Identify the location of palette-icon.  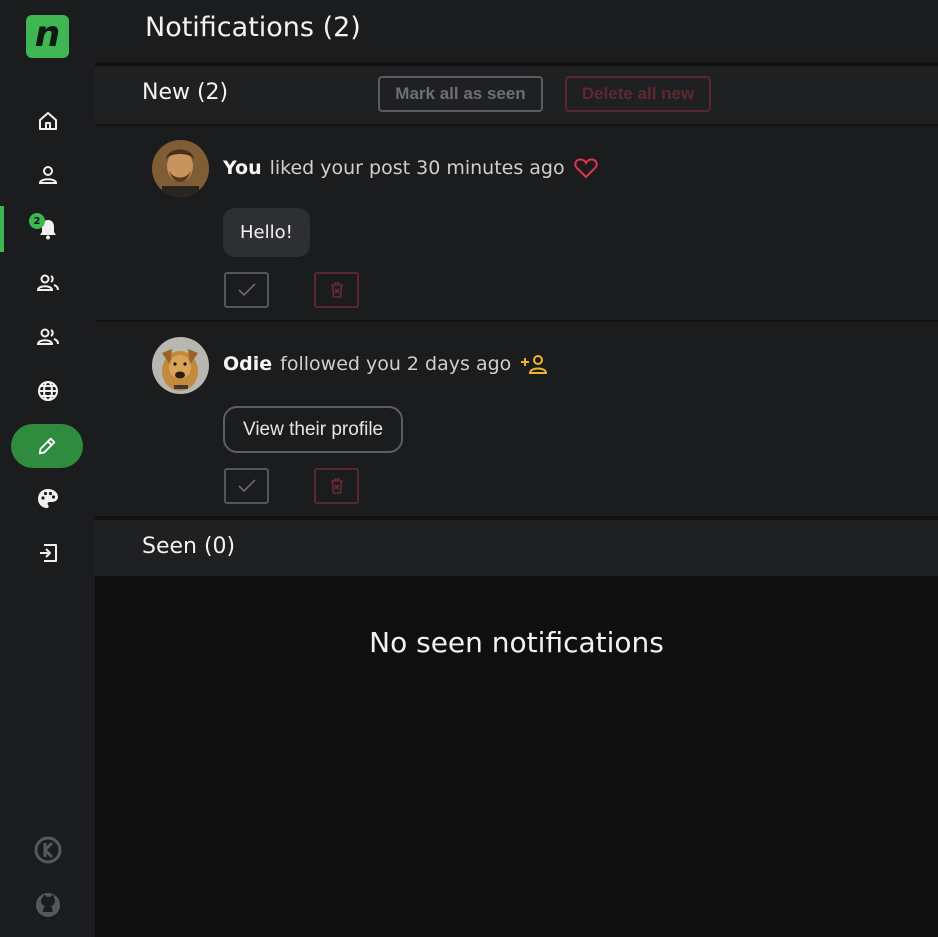
(47, 498).